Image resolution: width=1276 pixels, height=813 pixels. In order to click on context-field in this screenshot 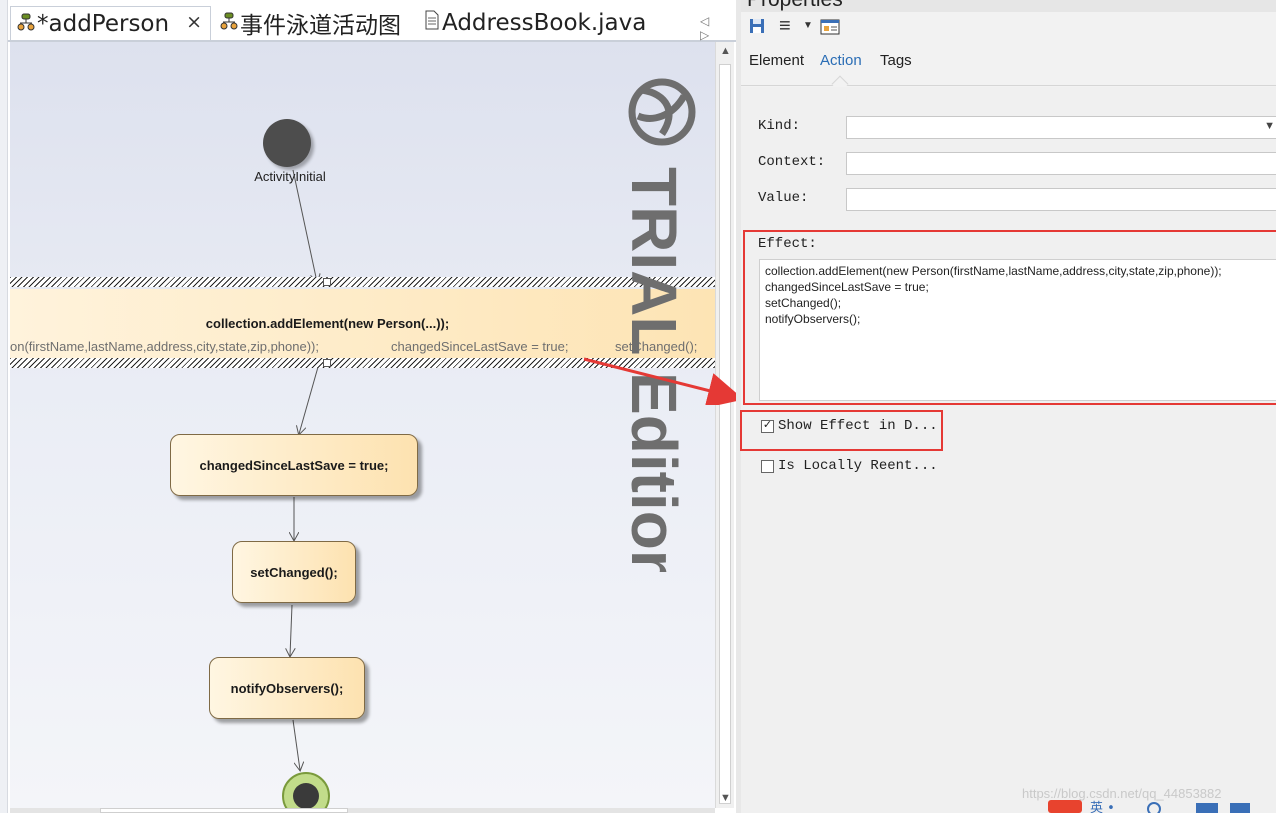, I will do `click(1061, 163)`.